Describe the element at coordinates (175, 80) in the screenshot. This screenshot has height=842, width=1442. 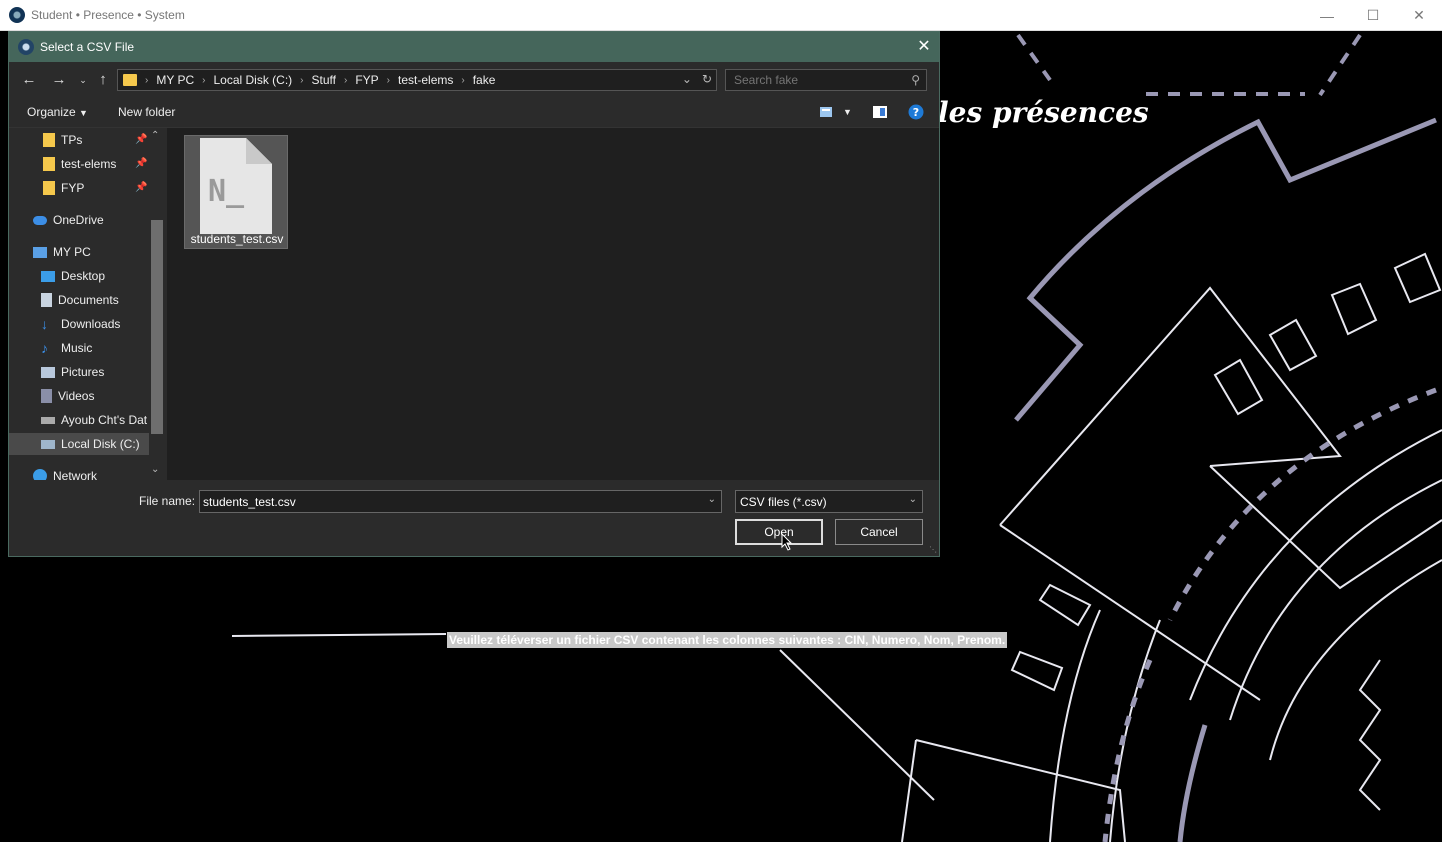
I see `breadcrumb-my-pc: MY PC` at that location.